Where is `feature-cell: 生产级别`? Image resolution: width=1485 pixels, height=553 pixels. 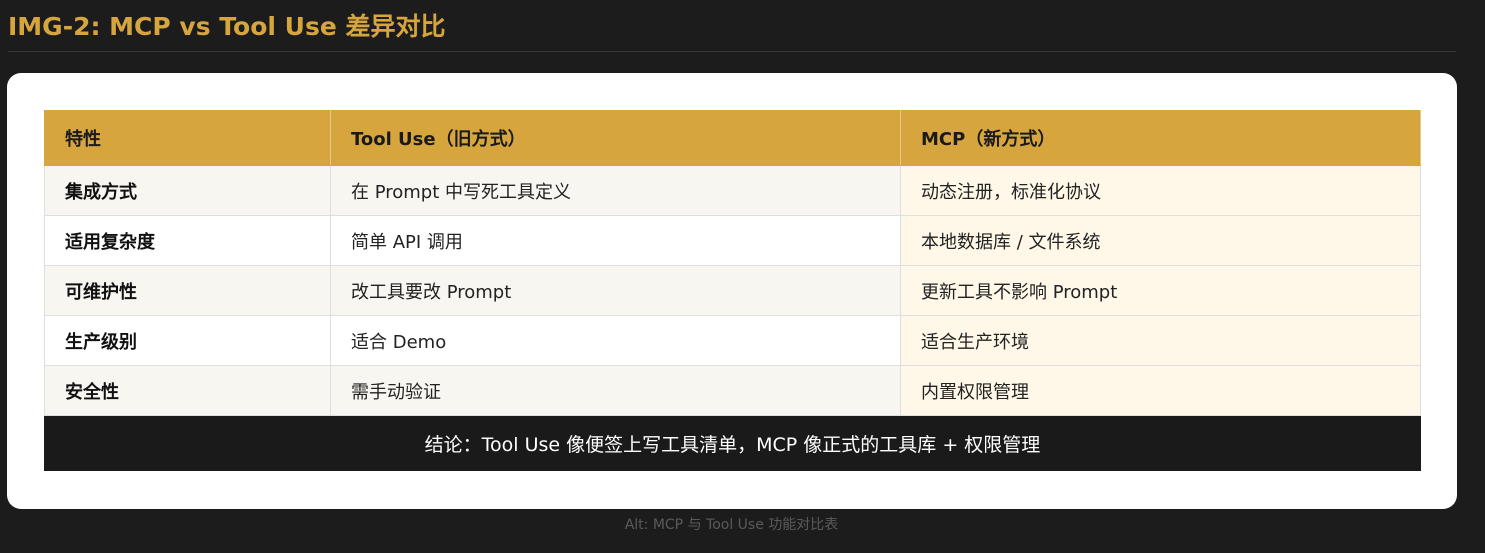 feature-cell: 生产级别 is located at coordinates (187, 340).